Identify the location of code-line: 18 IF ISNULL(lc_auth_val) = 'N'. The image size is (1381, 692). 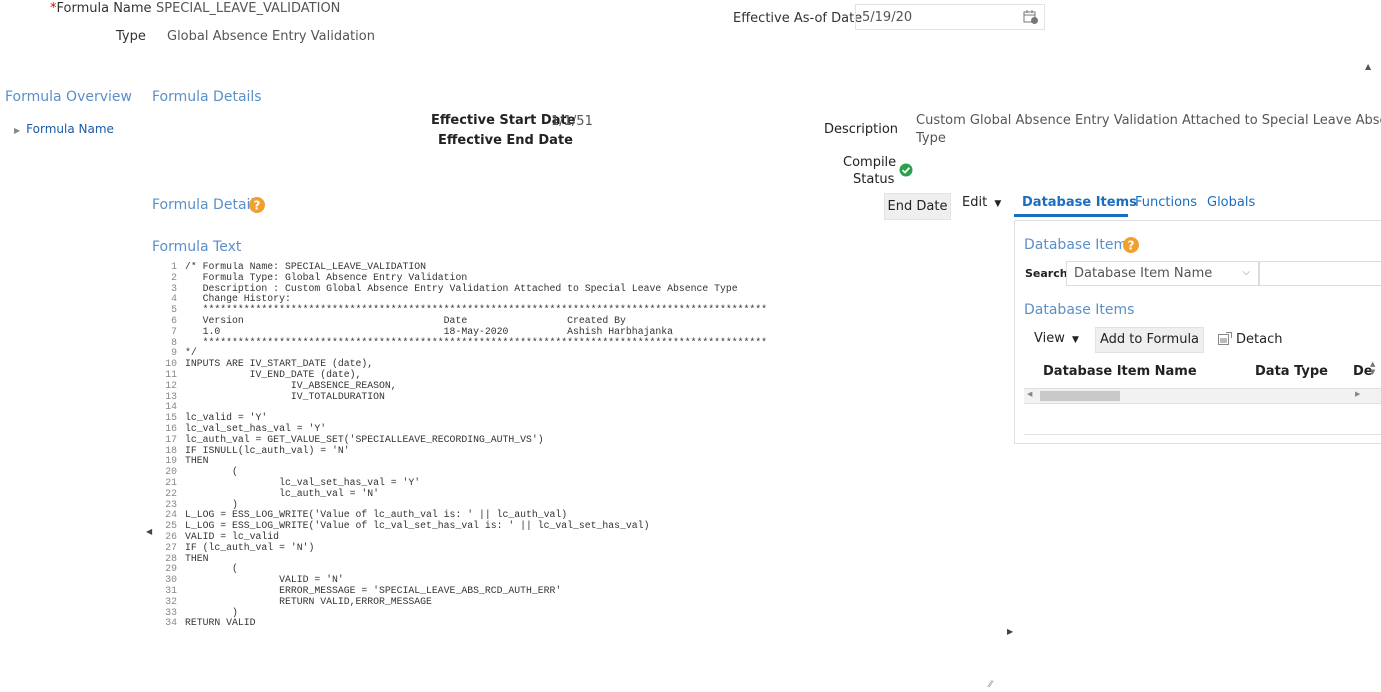
(577, 451).